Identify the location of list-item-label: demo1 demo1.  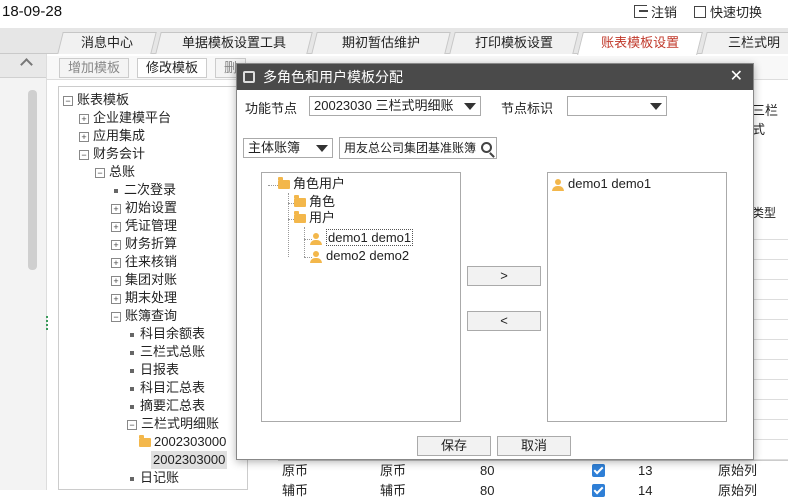
(610, 183).